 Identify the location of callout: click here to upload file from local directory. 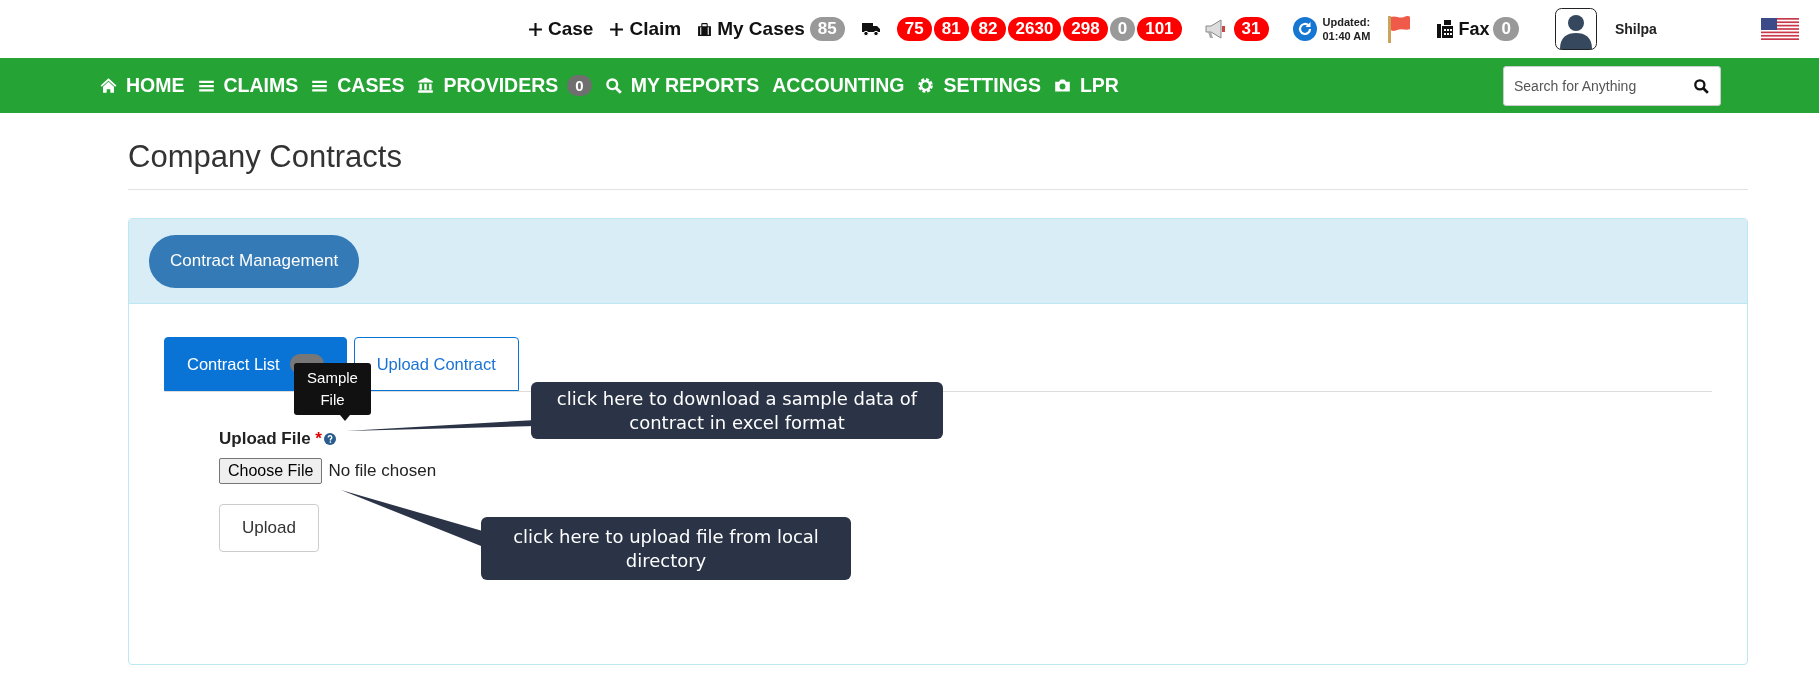
(596, 535).